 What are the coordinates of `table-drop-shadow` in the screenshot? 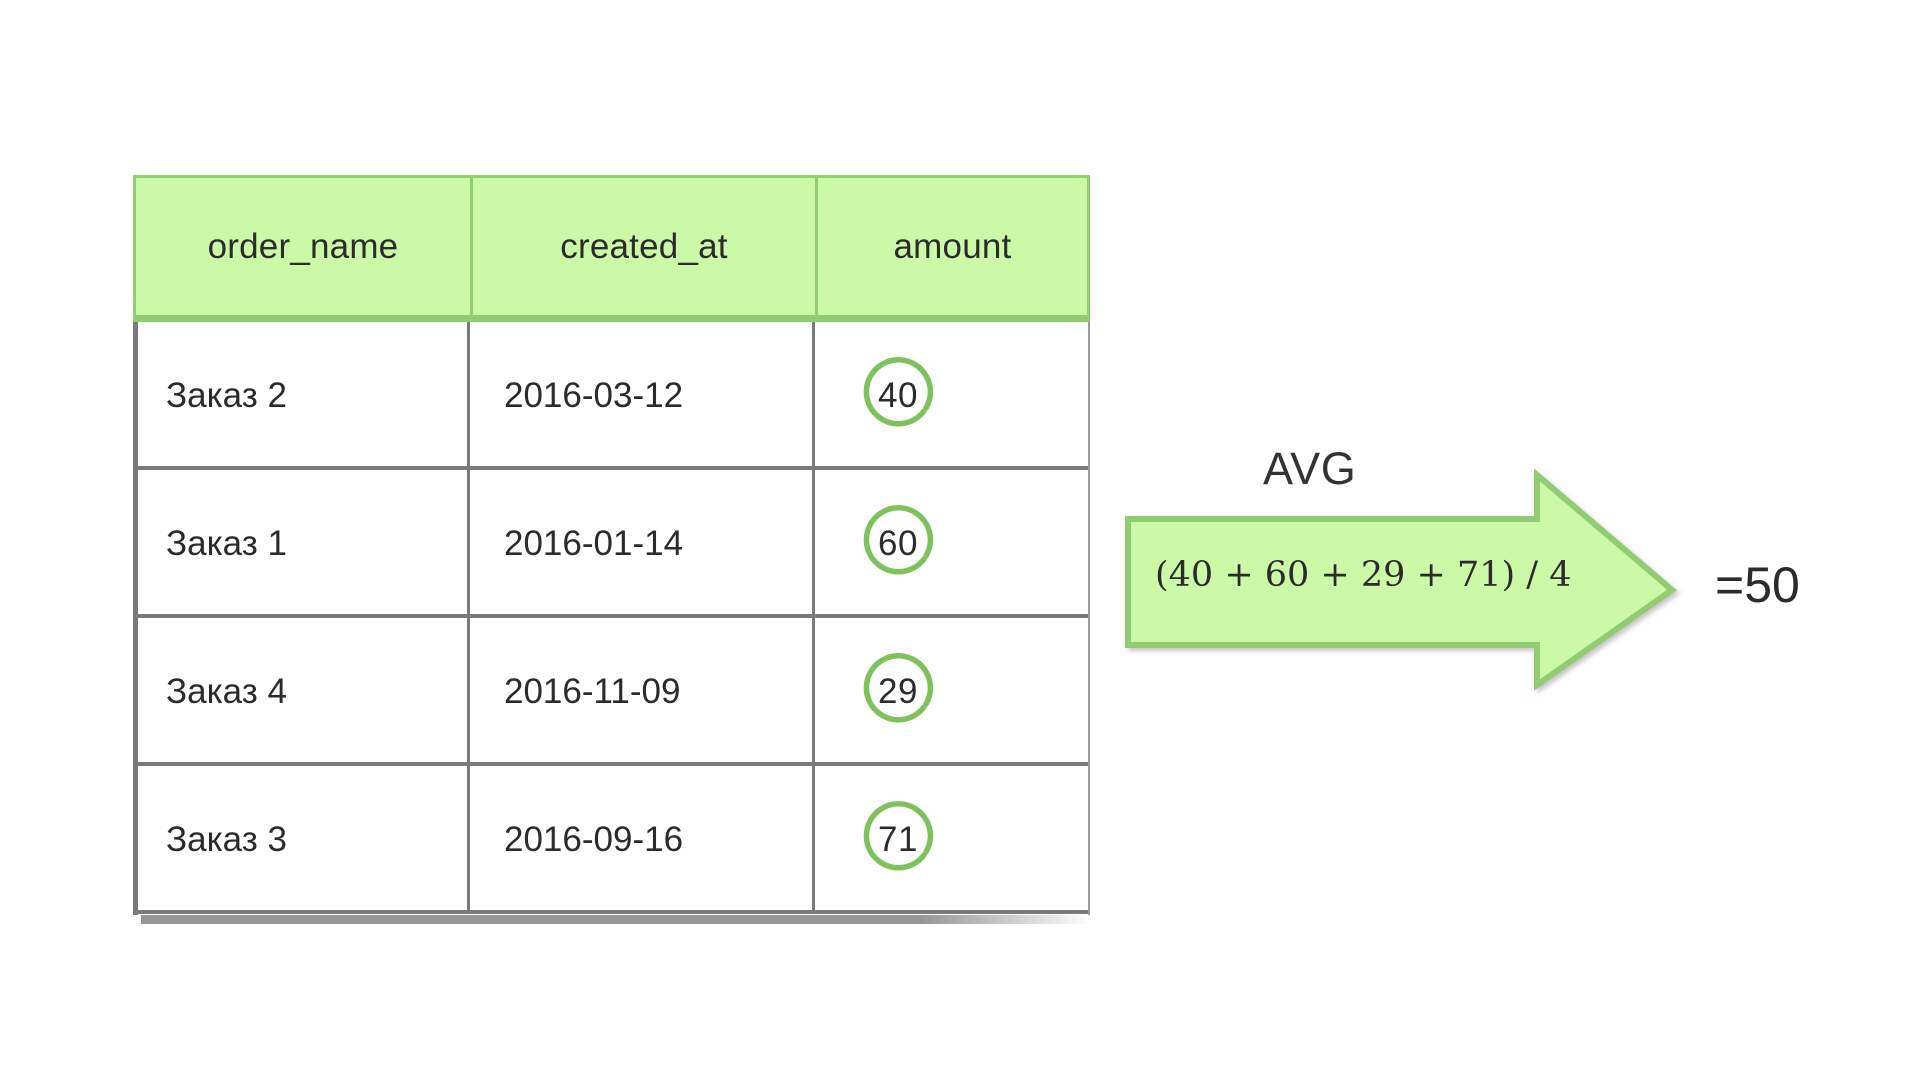 It's located at (616, 919).